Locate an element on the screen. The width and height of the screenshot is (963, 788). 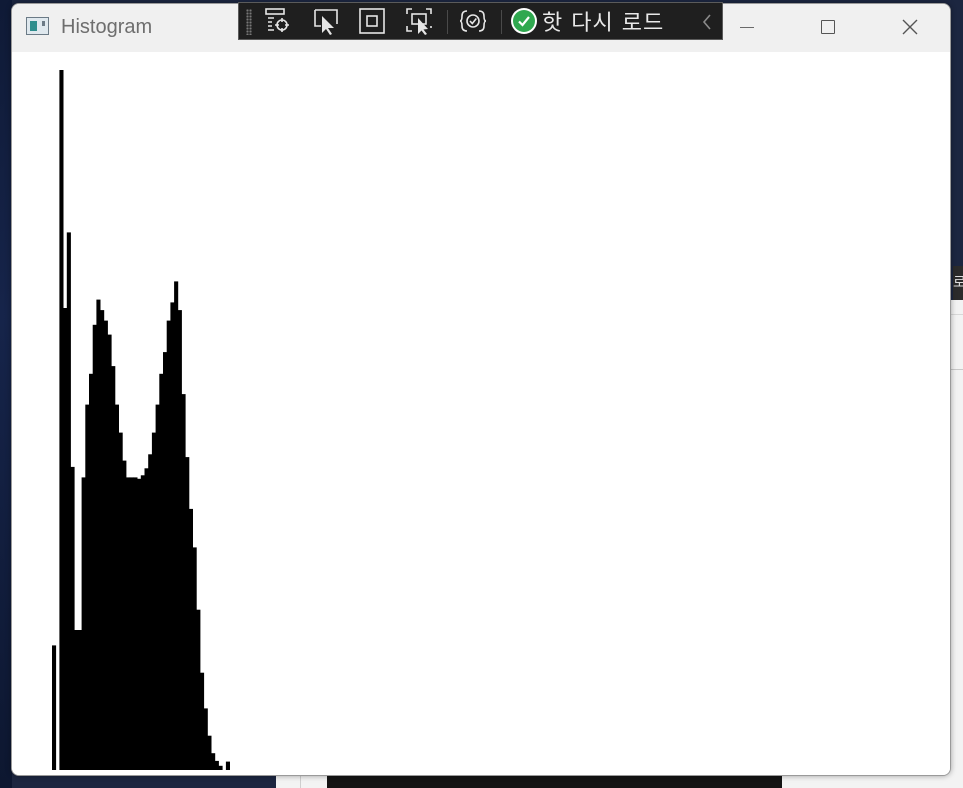
background-tab-label: 로 is located at coordinates (958, 283).